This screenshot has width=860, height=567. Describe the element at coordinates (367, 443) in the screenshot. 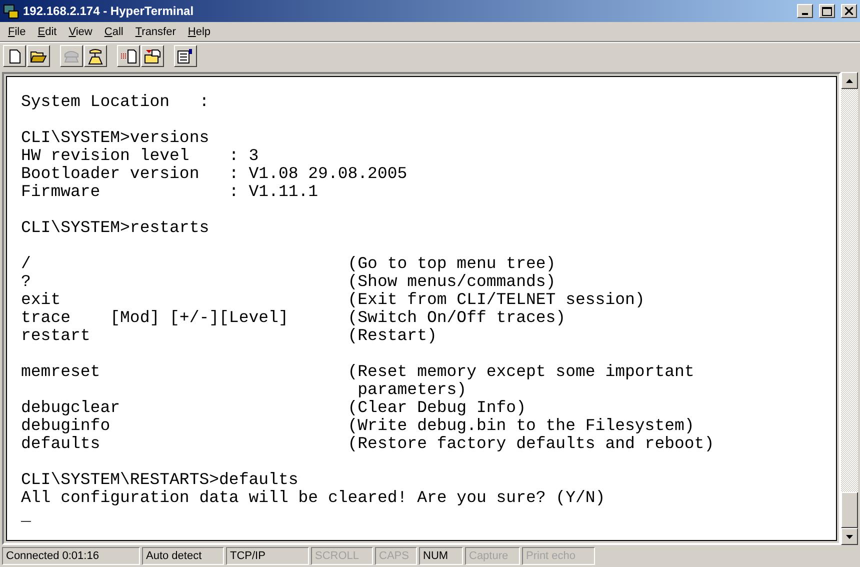

I see `terminal-line: defaults (Restore factory defaults and reboot)` at that location.